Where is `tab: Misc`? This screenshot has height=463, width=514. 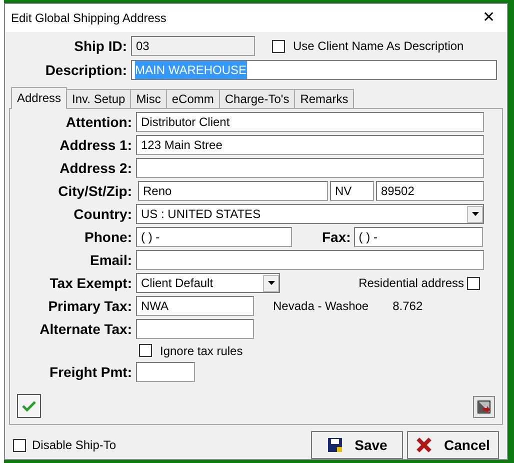
tab: Misc is located at coordinates (148, 98).